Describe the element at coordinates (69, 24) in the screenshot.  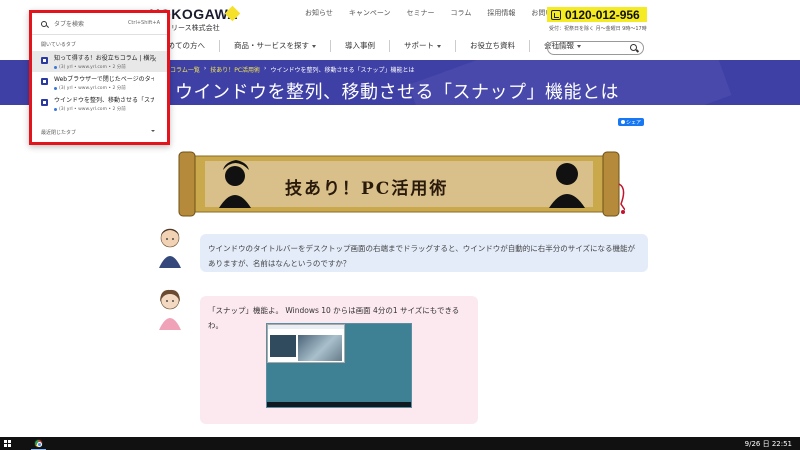
I see `tab-search-placeholder: タブを検索` at that location.